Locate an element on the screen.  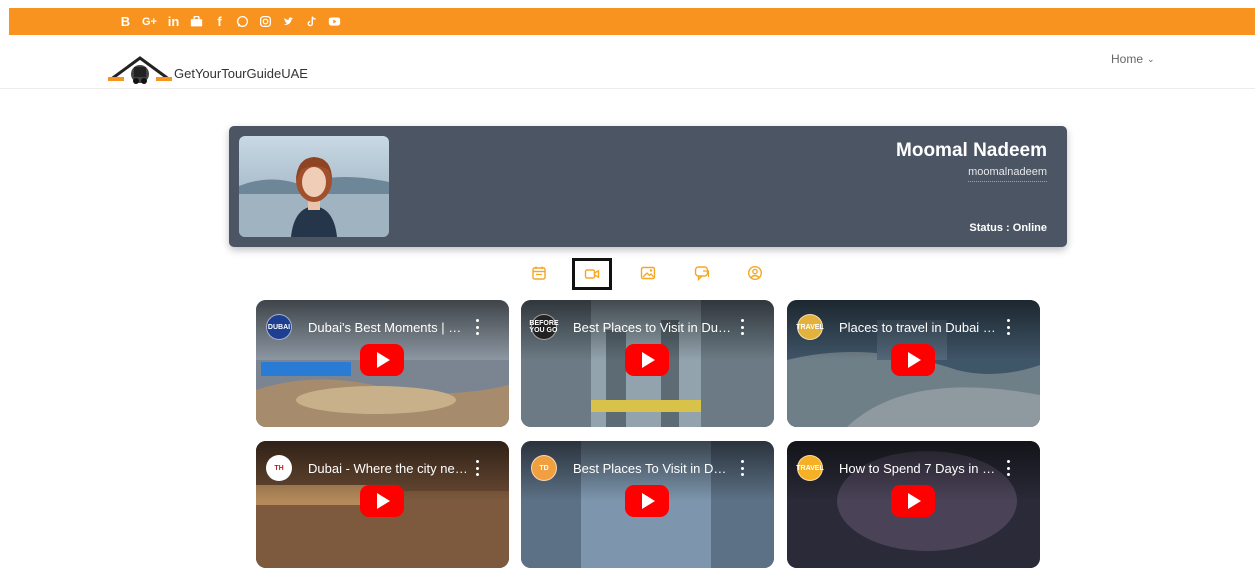
nav-home-menu: Home ⌄ is located at coordinates (1133, 59).